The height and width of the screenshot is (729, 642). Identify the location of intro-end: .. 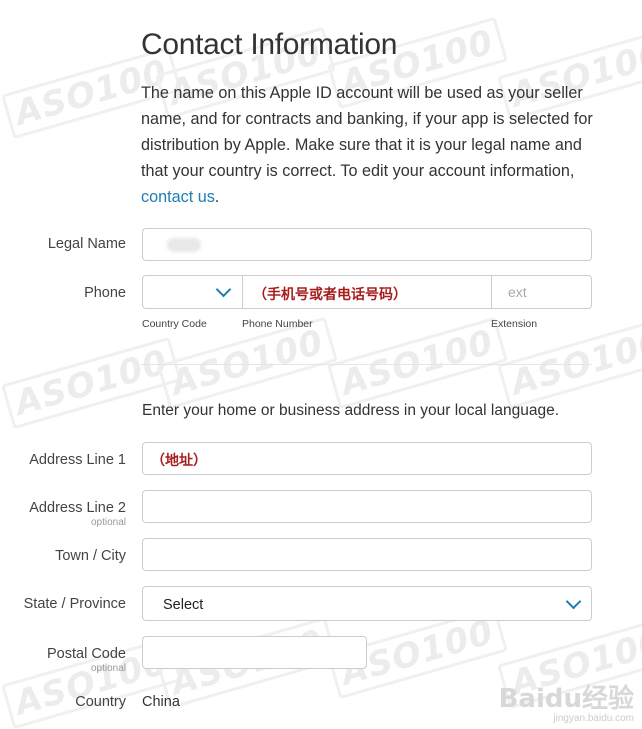
(217, 197).